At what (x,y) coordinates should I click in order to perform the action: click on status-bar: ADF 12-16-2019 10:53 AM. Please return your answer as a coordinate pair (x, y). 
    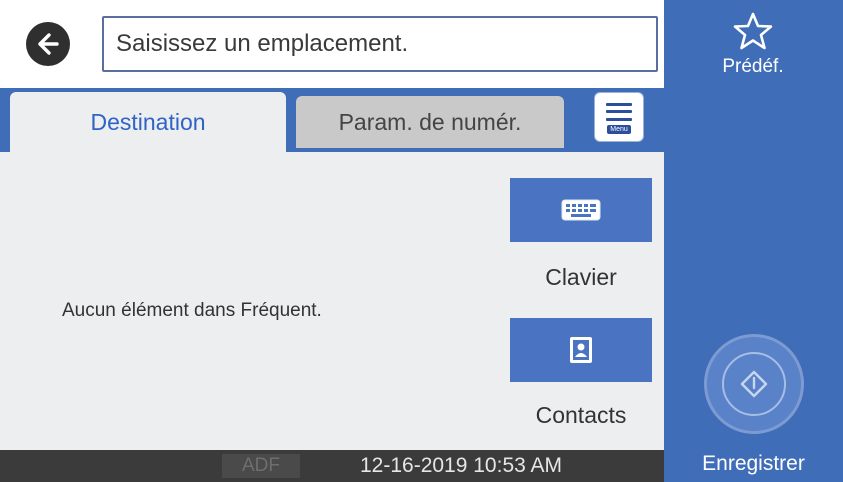
    Looking at the image, I should click on (332, 466).